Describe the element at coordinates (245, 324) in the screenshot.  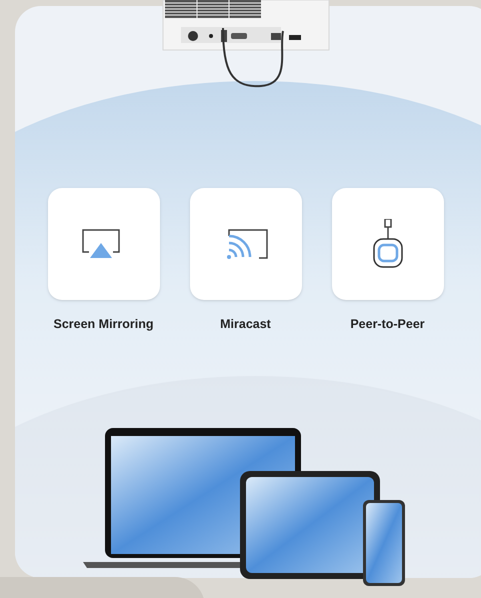
I see `feature-label: Miracast` at that location.